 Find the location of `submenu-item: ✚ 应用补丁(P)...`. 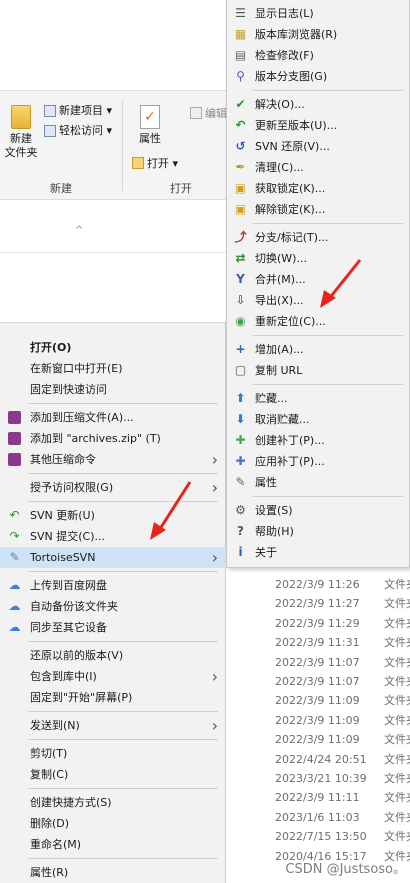

submenu-item: ✚ 应用补丁(P)... is located at coordinates (318, 461).